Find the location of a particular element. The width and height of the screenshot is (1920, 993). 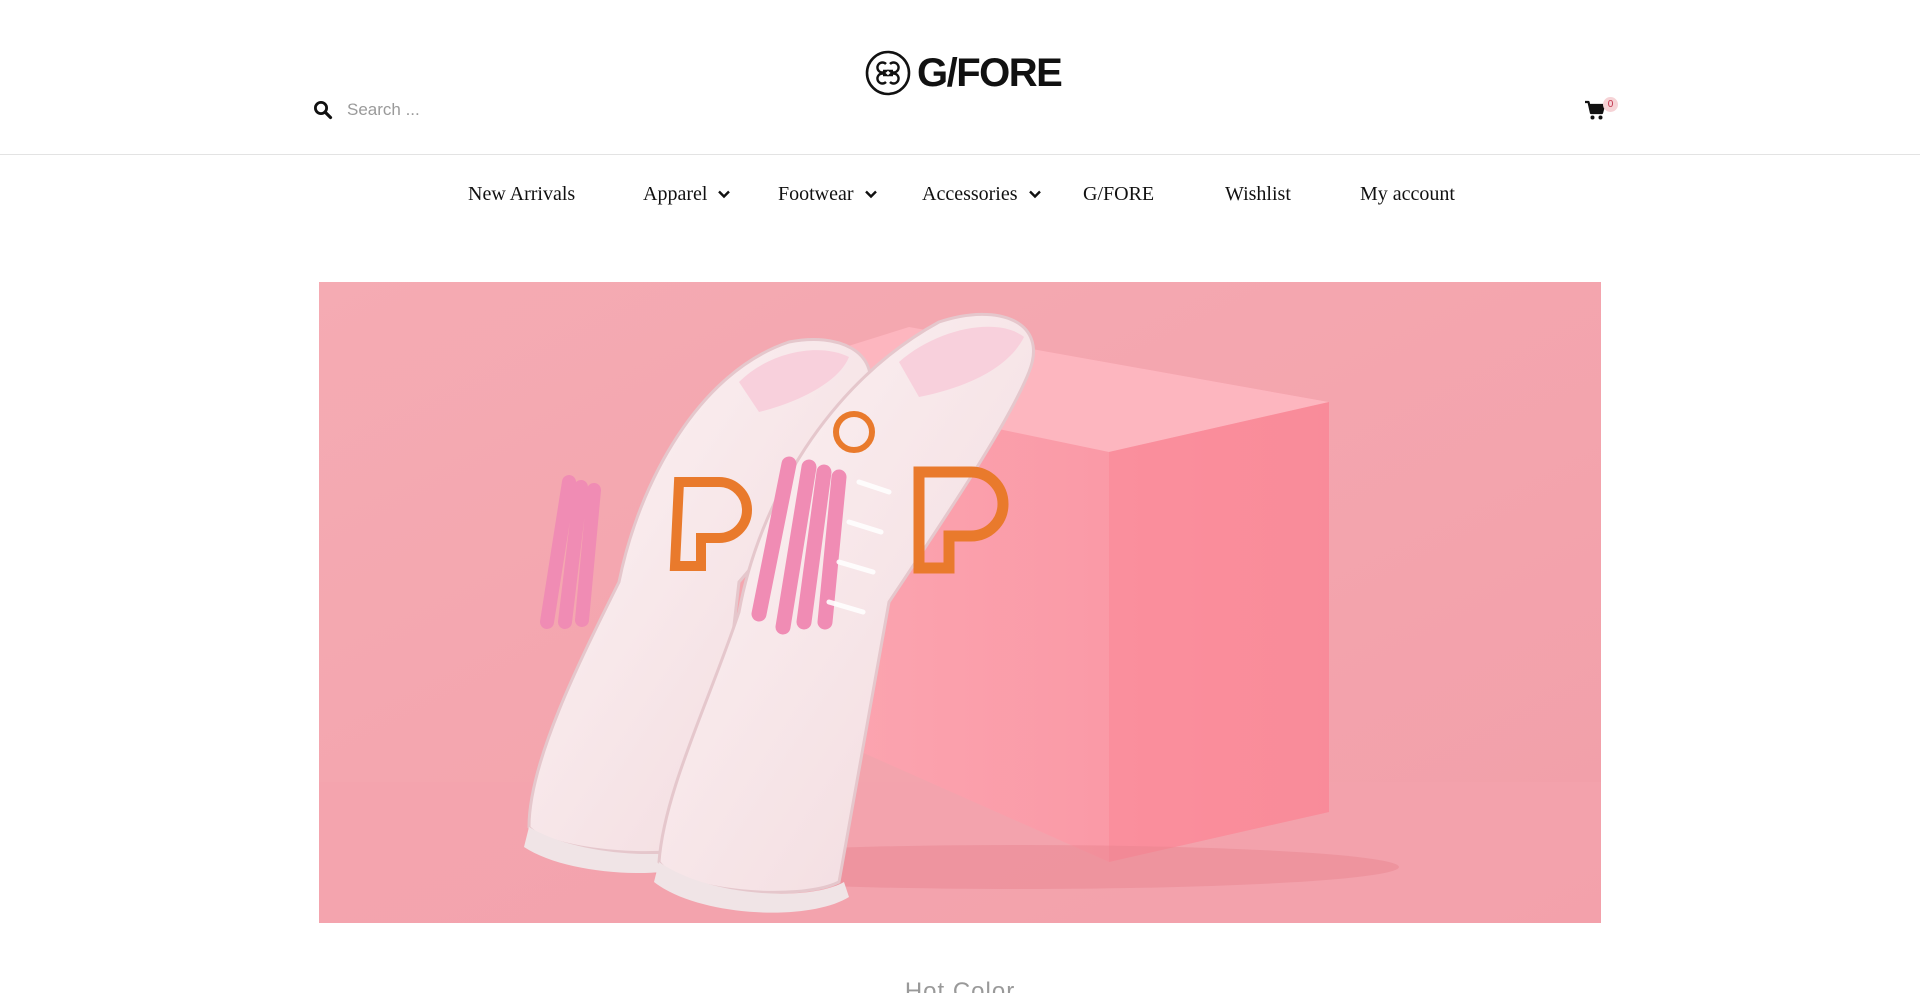

search-bar is located at coordinates (460, 110).